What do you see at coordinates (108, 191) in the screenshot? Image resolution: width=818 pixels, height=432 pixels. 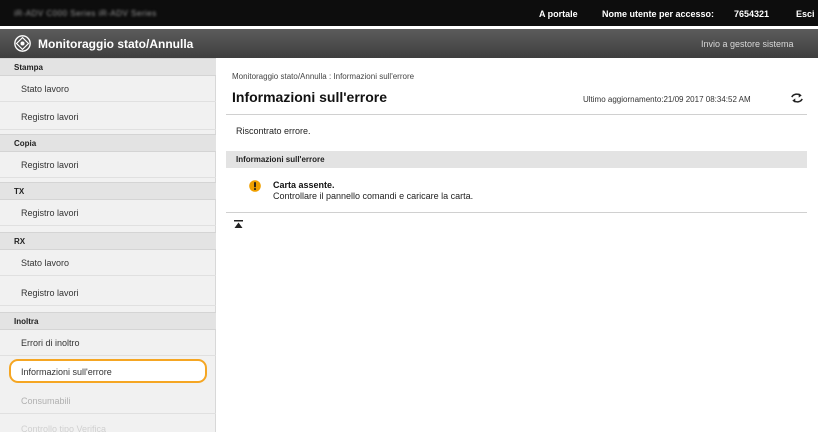 I see `sidebar-section-tx: TX` at bounding box center [108, 191].